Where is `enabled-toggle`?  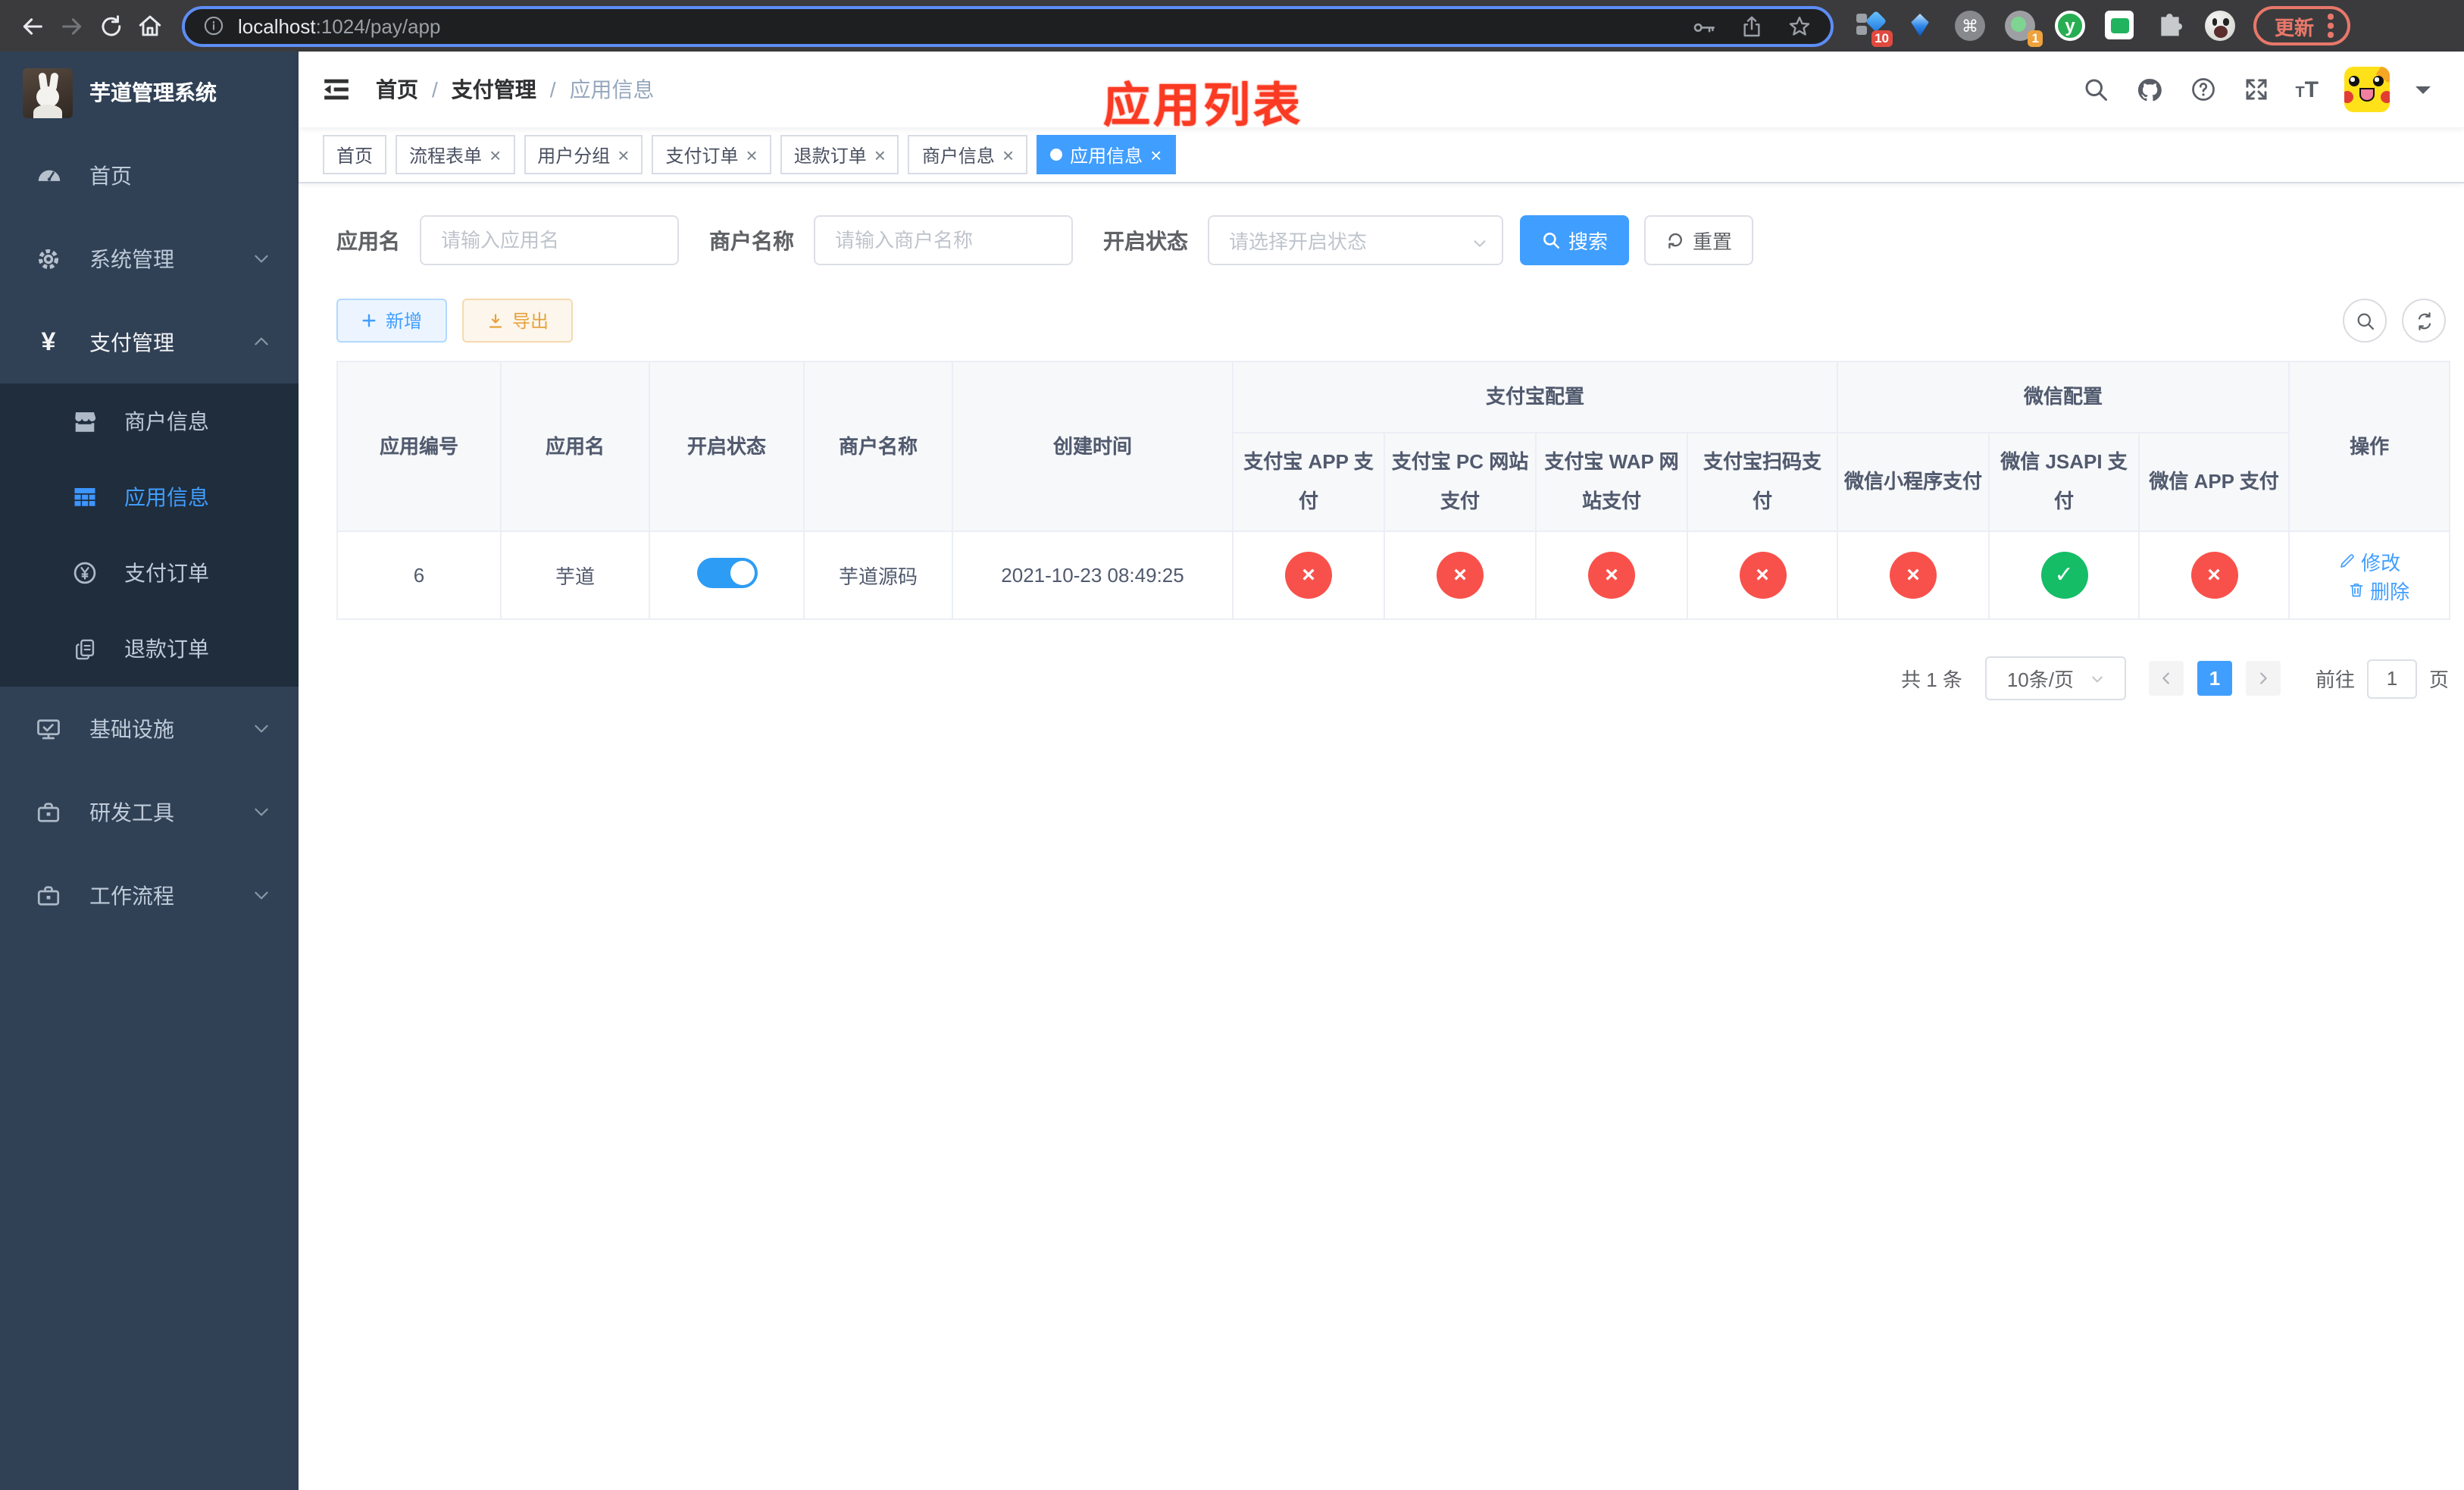
enabled-toggle is located at coordinates (726, 573).